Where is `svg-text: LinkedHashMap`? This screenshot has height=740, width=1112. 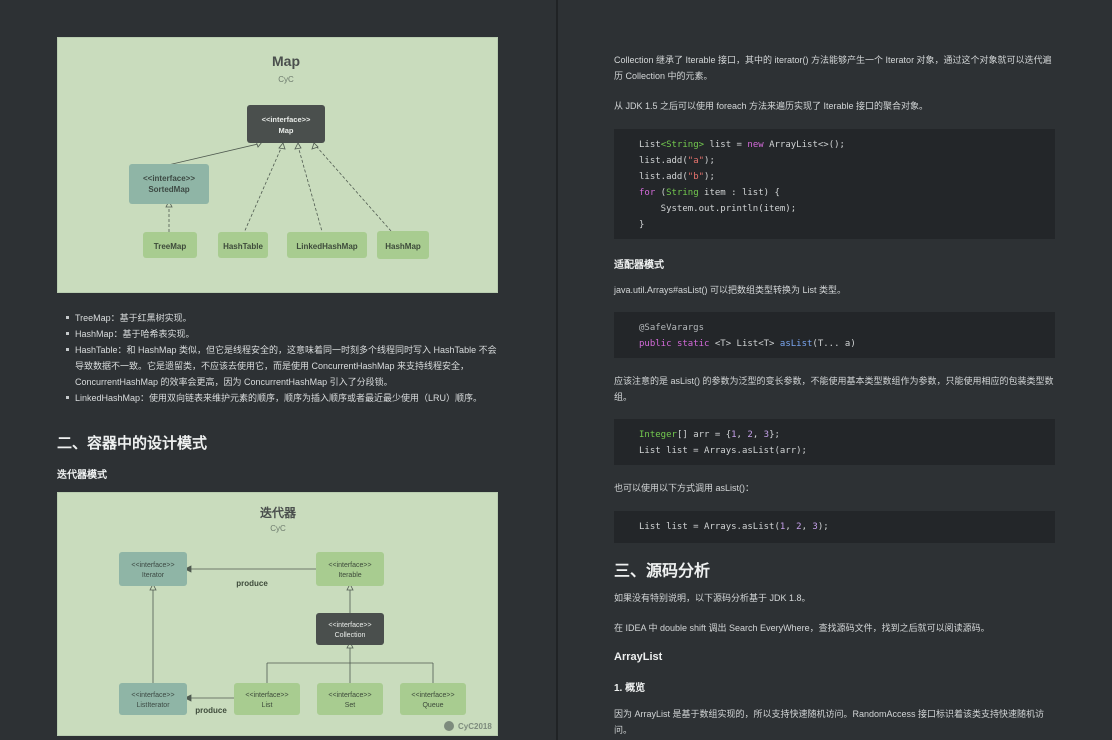 svg-text: LinkedHashMap is located at coordinates (326, 246).